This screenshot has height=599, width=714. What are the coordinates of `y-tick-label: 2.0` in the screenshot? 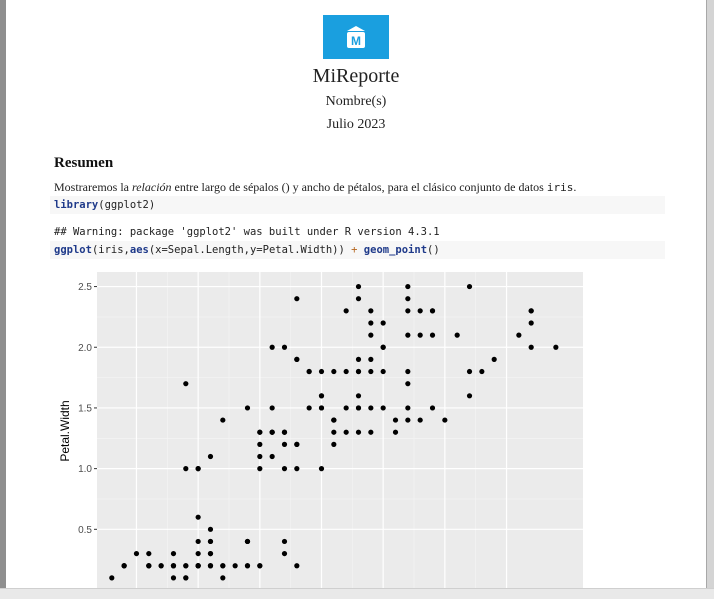 It's located at (85, 348).